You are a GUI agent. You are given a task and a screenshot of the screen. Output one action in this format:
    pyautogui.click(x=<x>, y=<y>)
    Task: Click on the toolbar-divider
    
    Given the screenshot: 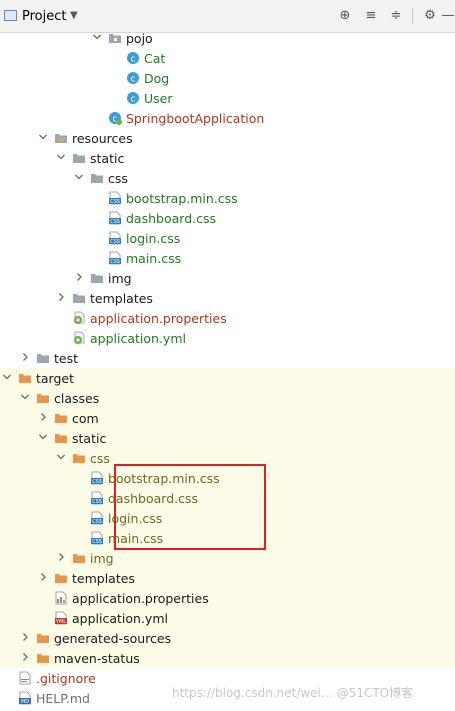 What is the action you would take?
    pyautogui.click(x=412, y=16)
    